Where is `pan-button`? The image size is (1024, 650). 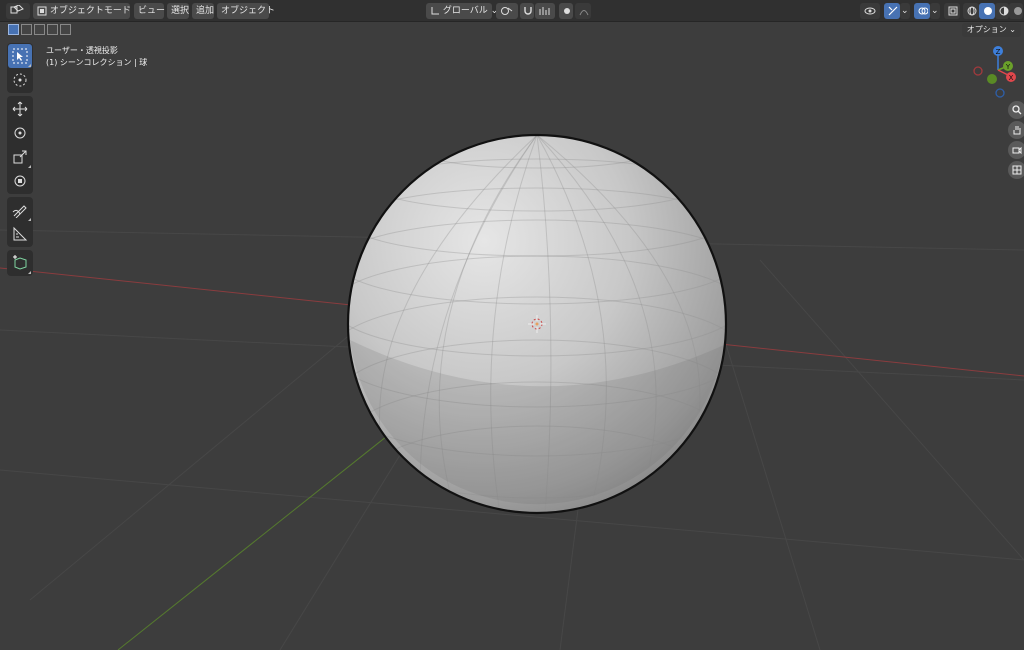
pan-button is located at coordinates (1016, 130).